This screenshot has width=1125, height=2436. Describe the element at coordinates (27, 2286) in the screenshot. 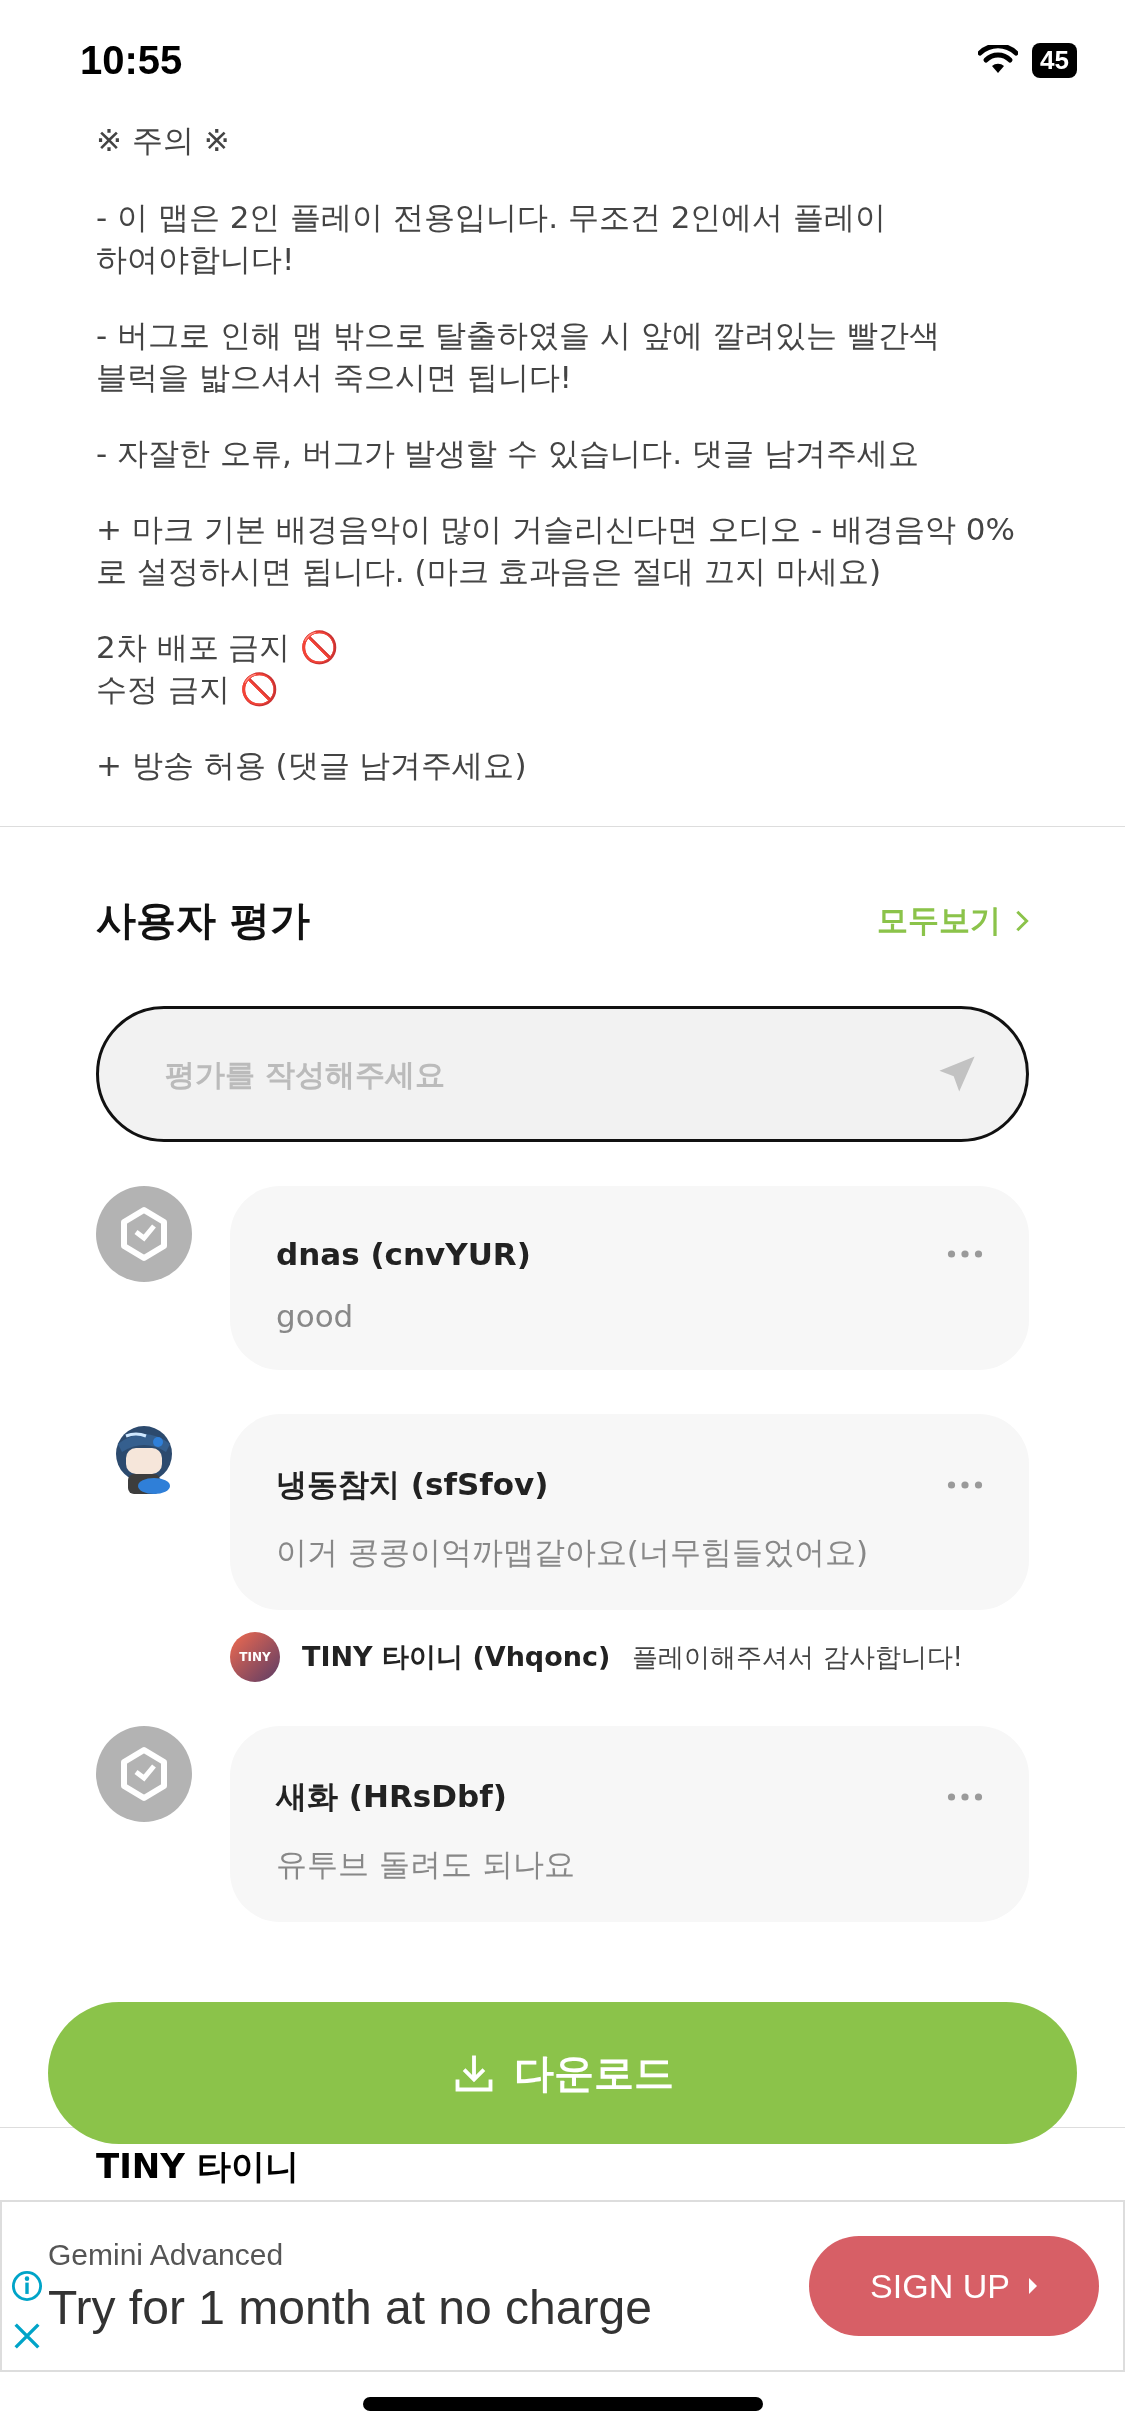

I see `info-icon` at that location.